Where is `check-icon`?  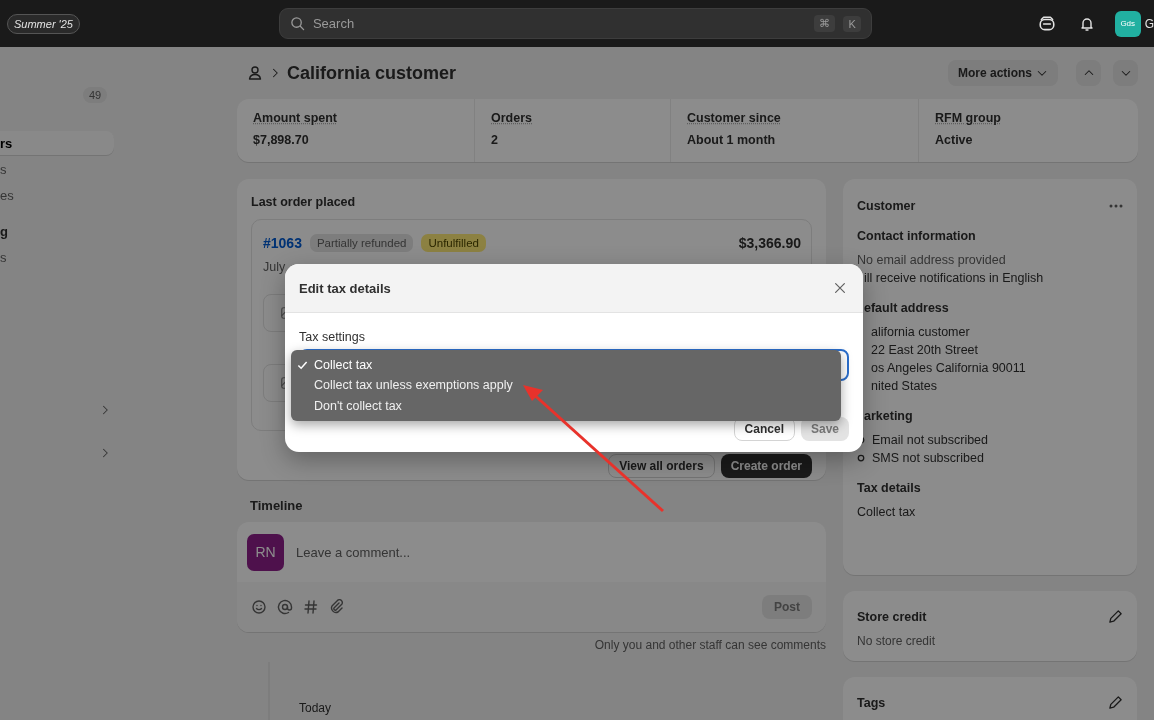 check-icon is located at coordinates (302, 365).